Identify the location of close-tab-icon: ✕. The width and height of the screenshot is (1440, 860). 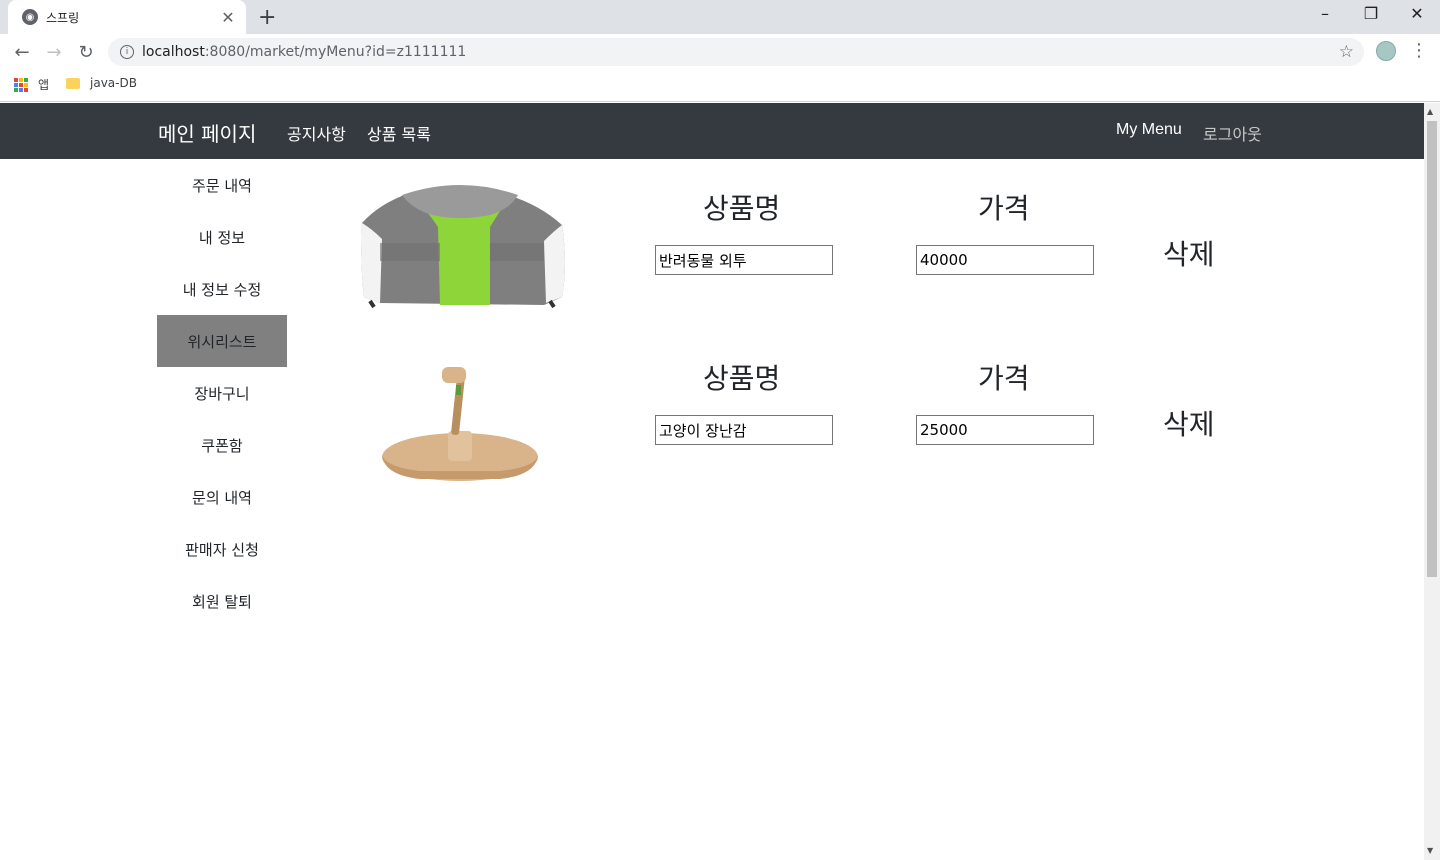
(228, 17).